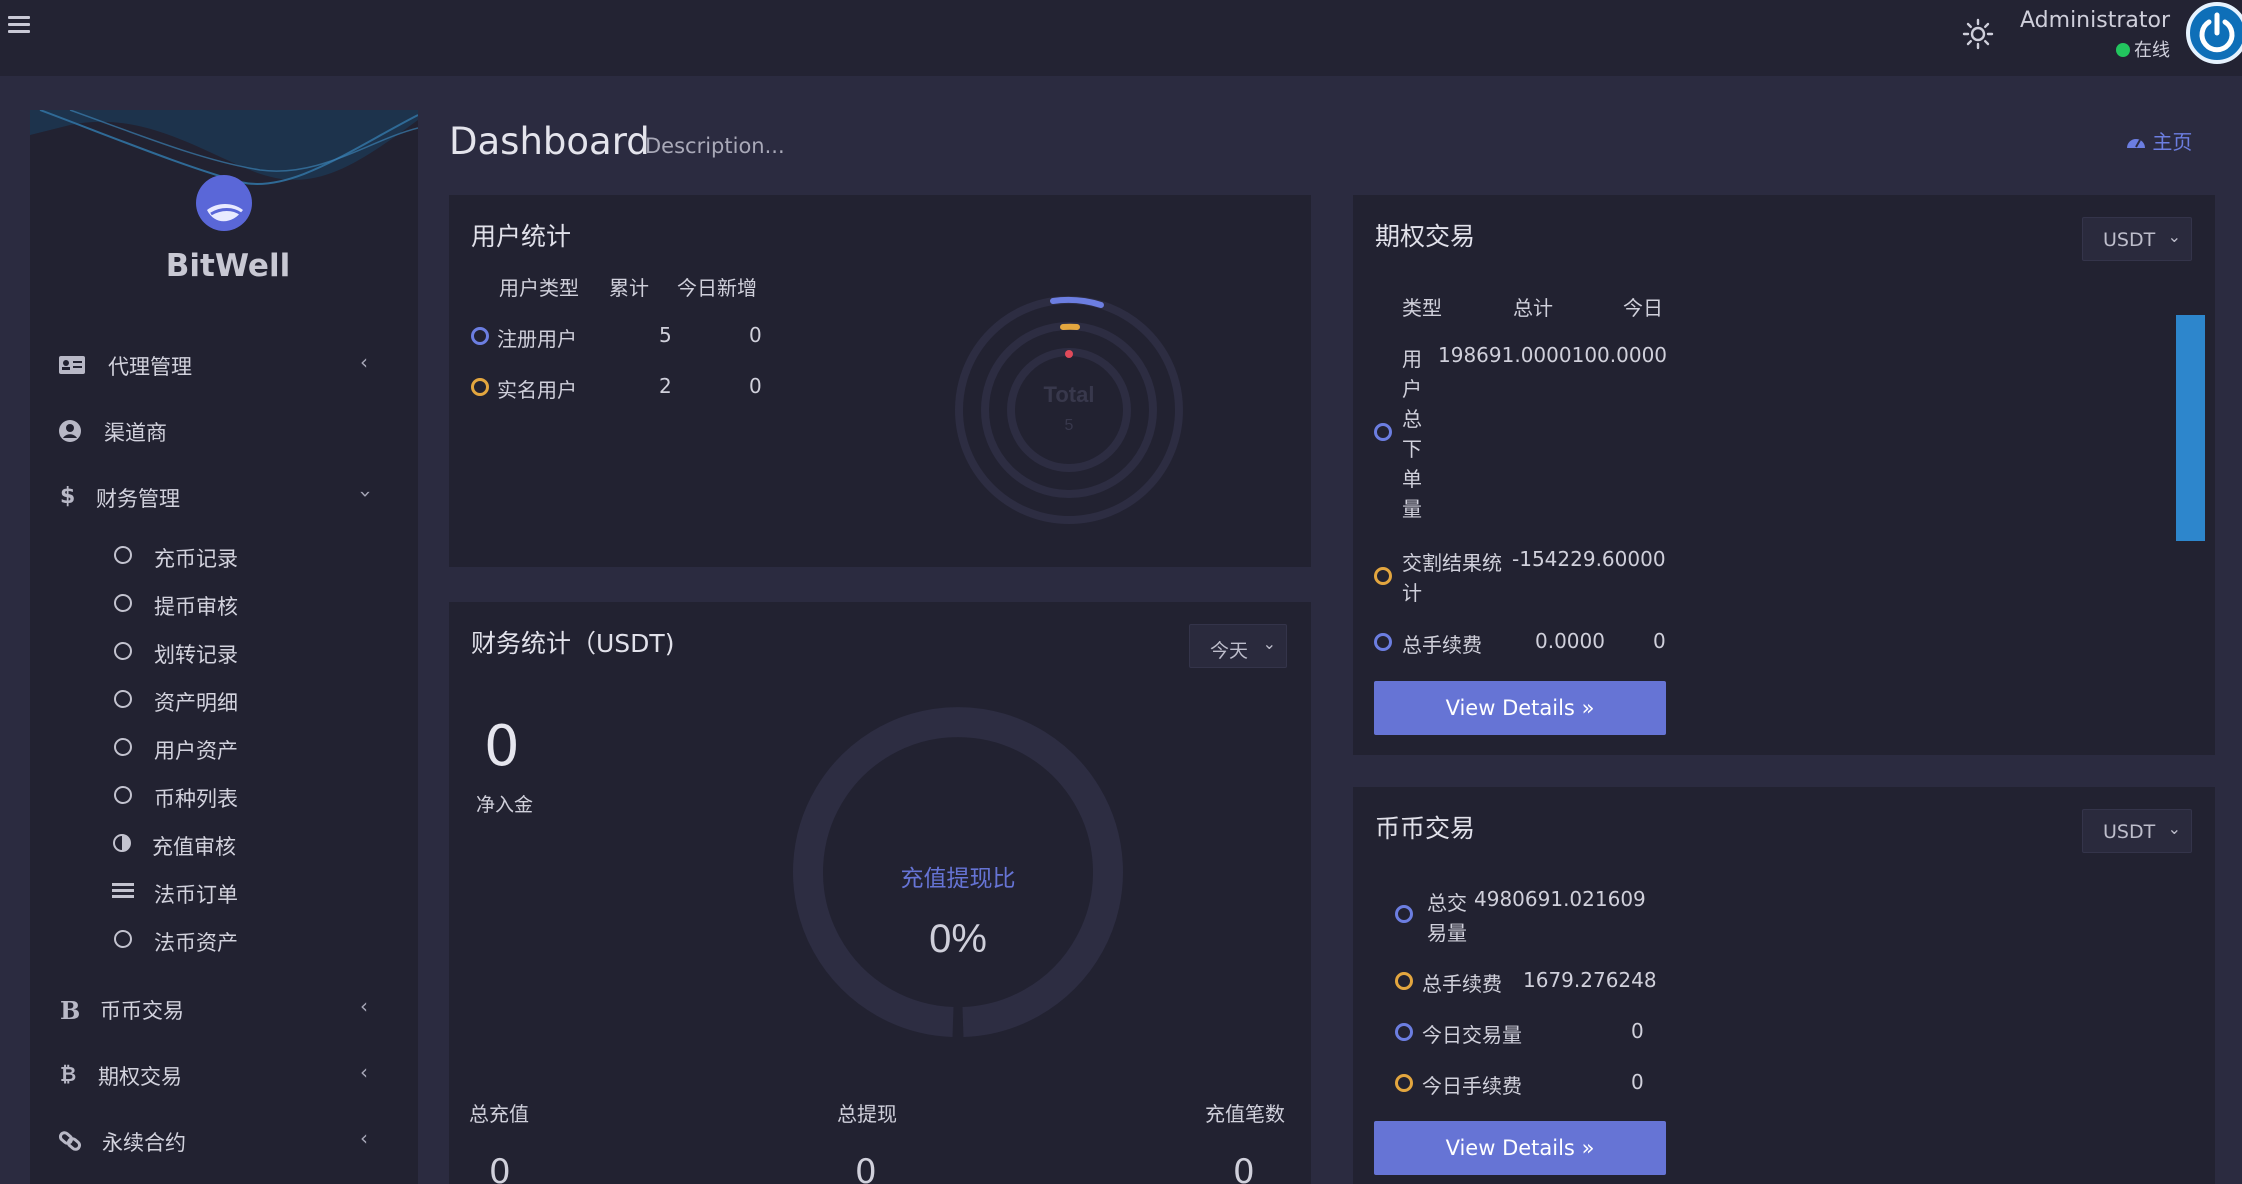 The width and height of the screenshot is (2242, 1184). Describe the element at coordinates (2123, 50) in the screenshot. I see `online-dot-icon` at that location.